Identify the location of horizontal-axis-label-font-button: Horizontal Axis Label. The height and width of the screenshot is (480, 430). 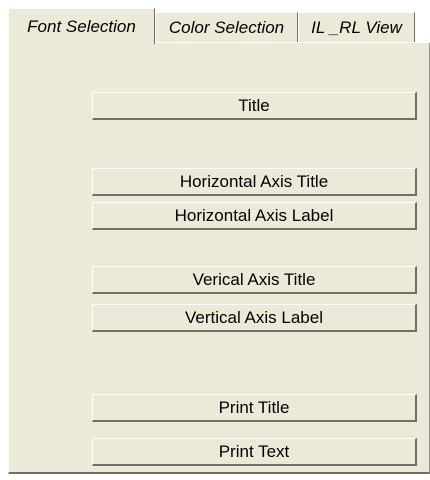
(254, 216).